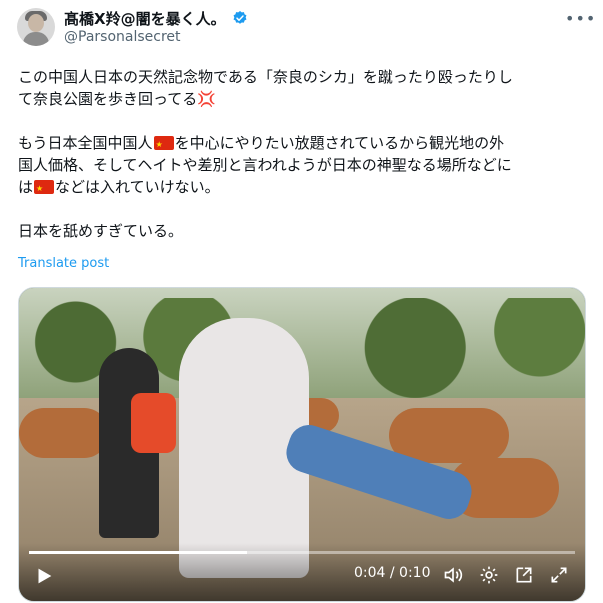  What do you see at coordinates (524, 575) in the screenshot?
I see `popout-icon` at bounding box center [524, 575].